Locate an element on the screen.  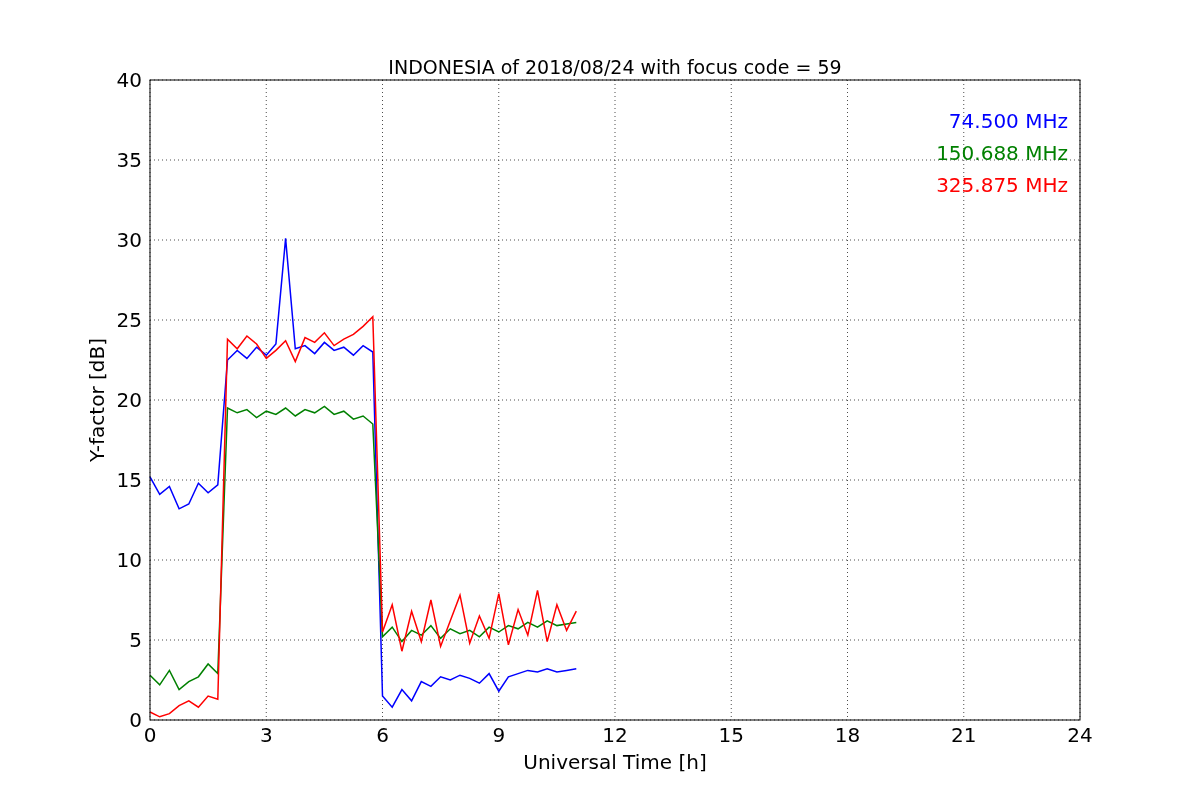
y-tick-label: 0 is located at coordinates (135, 720).